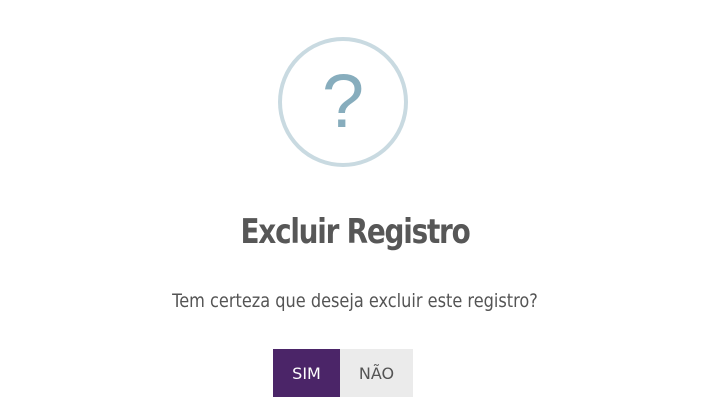  What do you see at coordinates (376, 373) in the screenshot?
I see `cancel-button: NÃO` at bounding box center [376, 373].